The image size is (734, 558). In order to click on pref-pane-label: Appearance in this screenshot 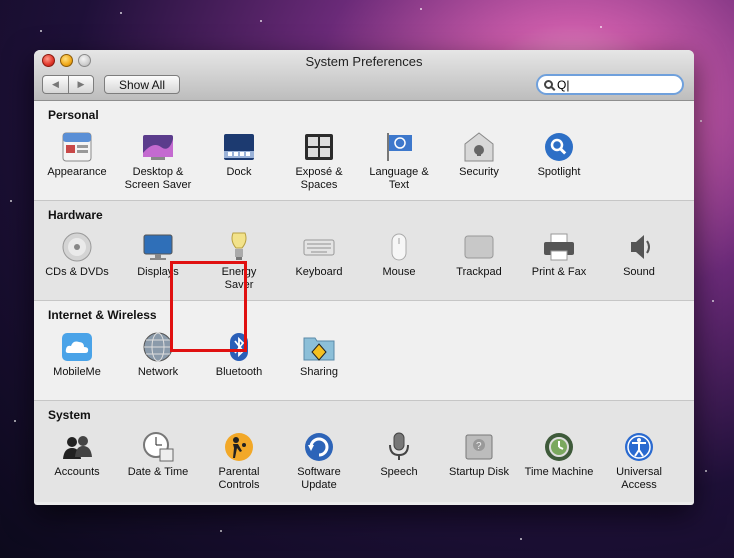, I will do `click(77, 172)`.